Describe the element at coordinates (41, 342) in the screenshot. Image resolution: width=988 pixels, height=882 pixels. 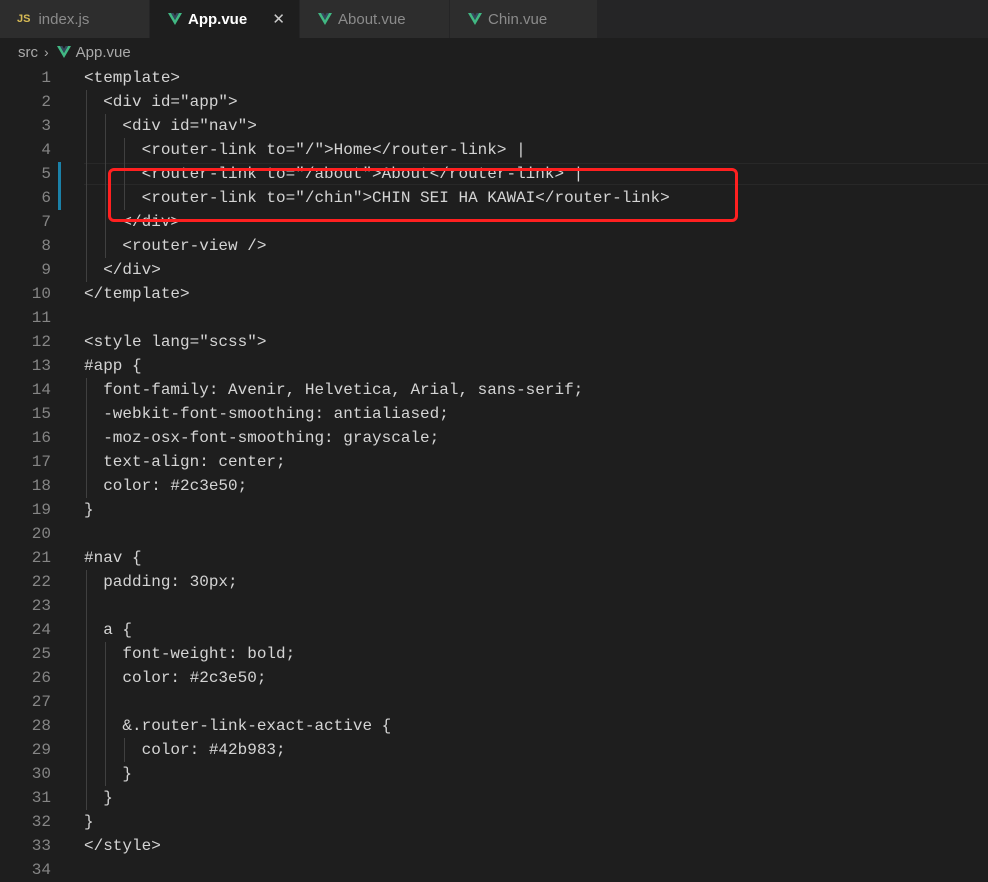
I see `line-number: 12` at that location.